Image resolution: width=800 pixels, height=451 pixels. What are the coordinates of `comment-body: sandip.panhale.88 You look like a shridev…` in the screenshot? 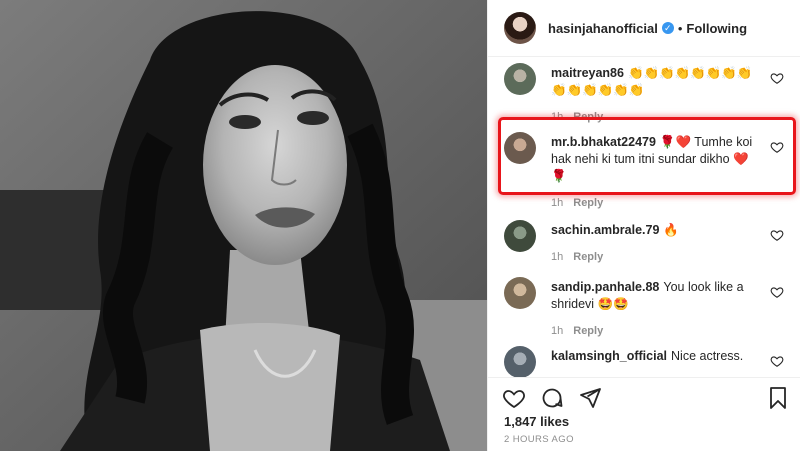 It's located at (656, 309).